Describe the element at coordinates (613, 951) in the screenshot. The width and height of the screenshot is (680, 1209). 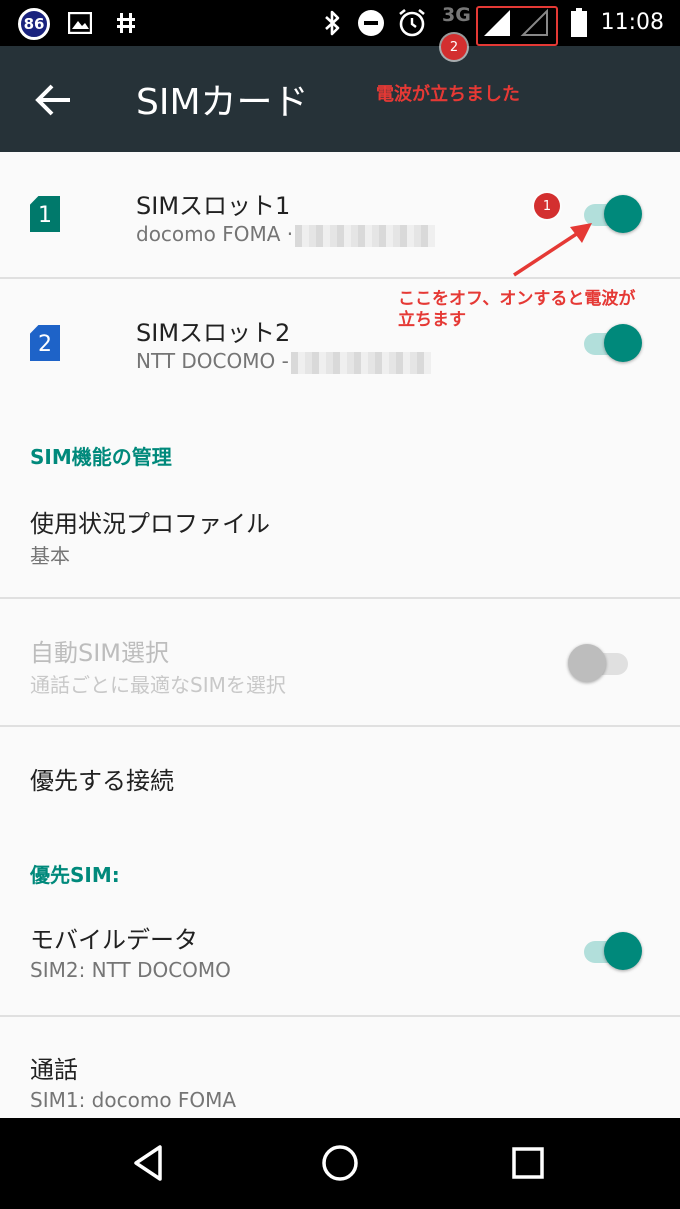
I see `mobile-data-toggle` at that location.